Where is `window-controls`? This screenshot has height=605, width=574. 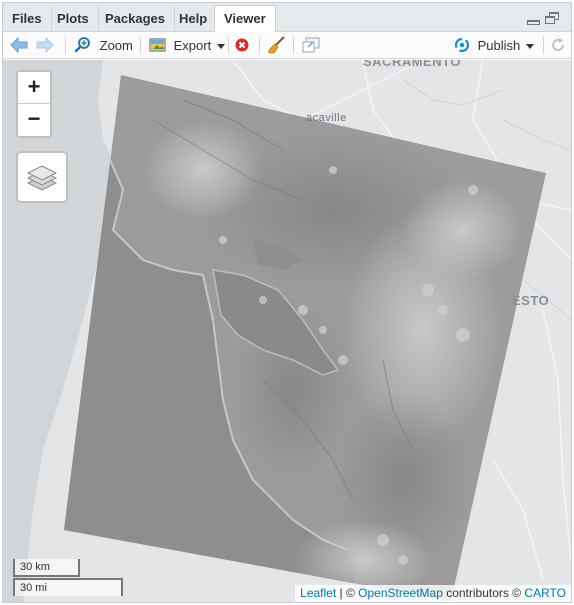
window-controls is located at coordinates (544, 19).